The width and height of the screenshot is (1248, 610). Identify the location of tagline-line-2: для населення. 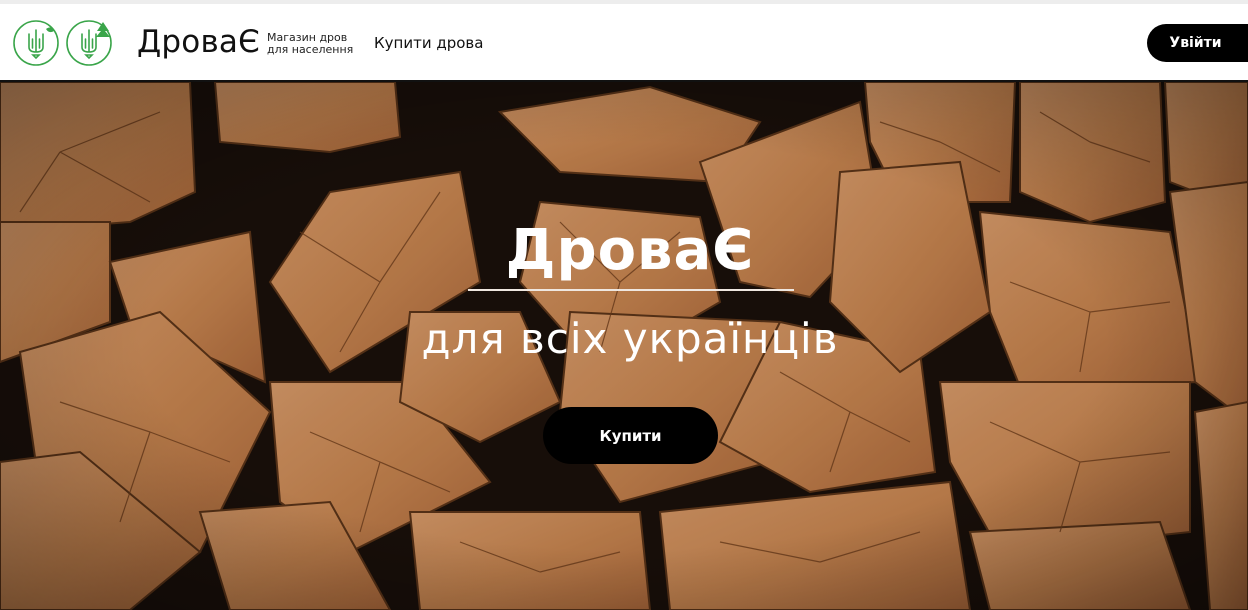
(310, 49).